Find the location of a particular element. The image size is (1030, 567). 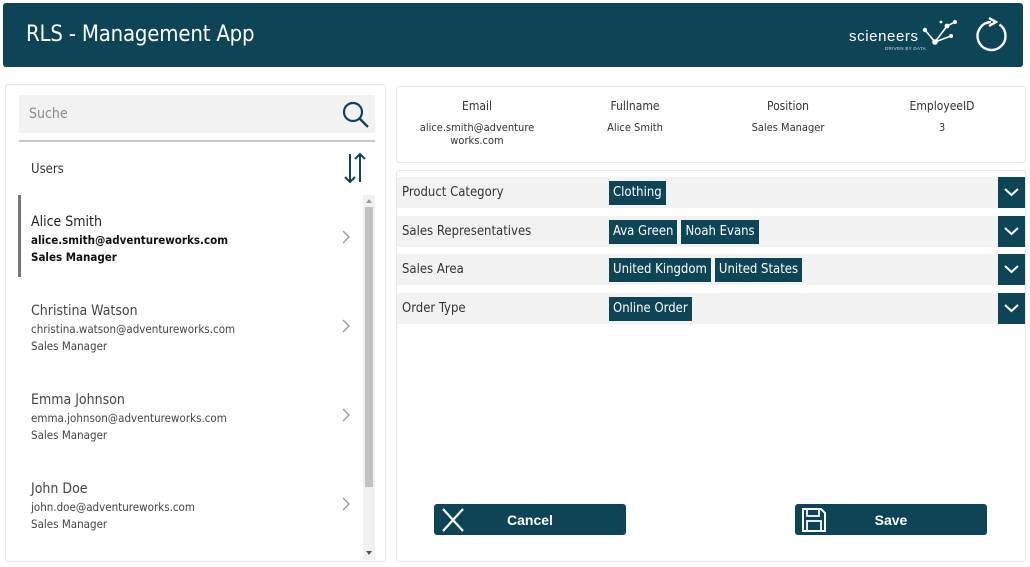

selected-values: Ava Green Noah Evans is located at coordinates (686, 232).